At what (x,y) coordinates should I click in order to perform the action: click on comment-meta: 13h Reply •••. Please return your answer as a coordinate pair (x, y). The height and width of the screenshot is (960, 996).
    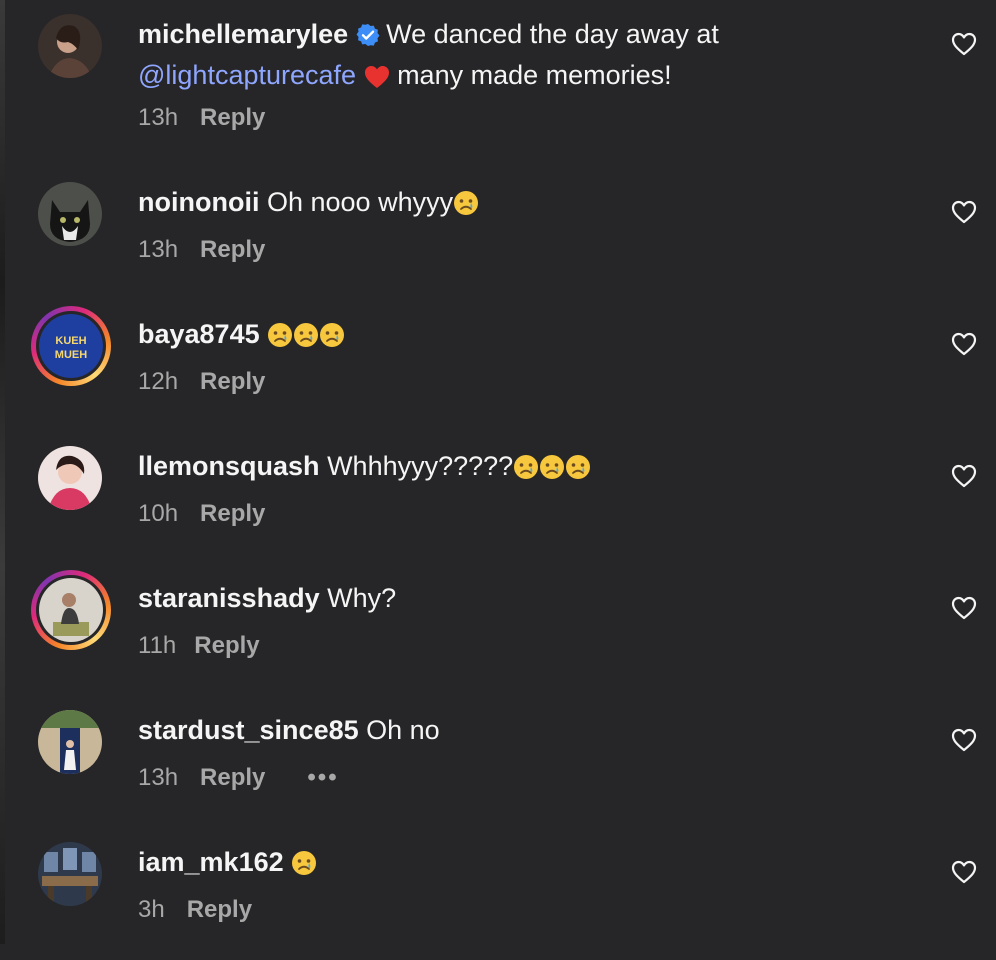
    Looking at the image, I should click on (238, 778).